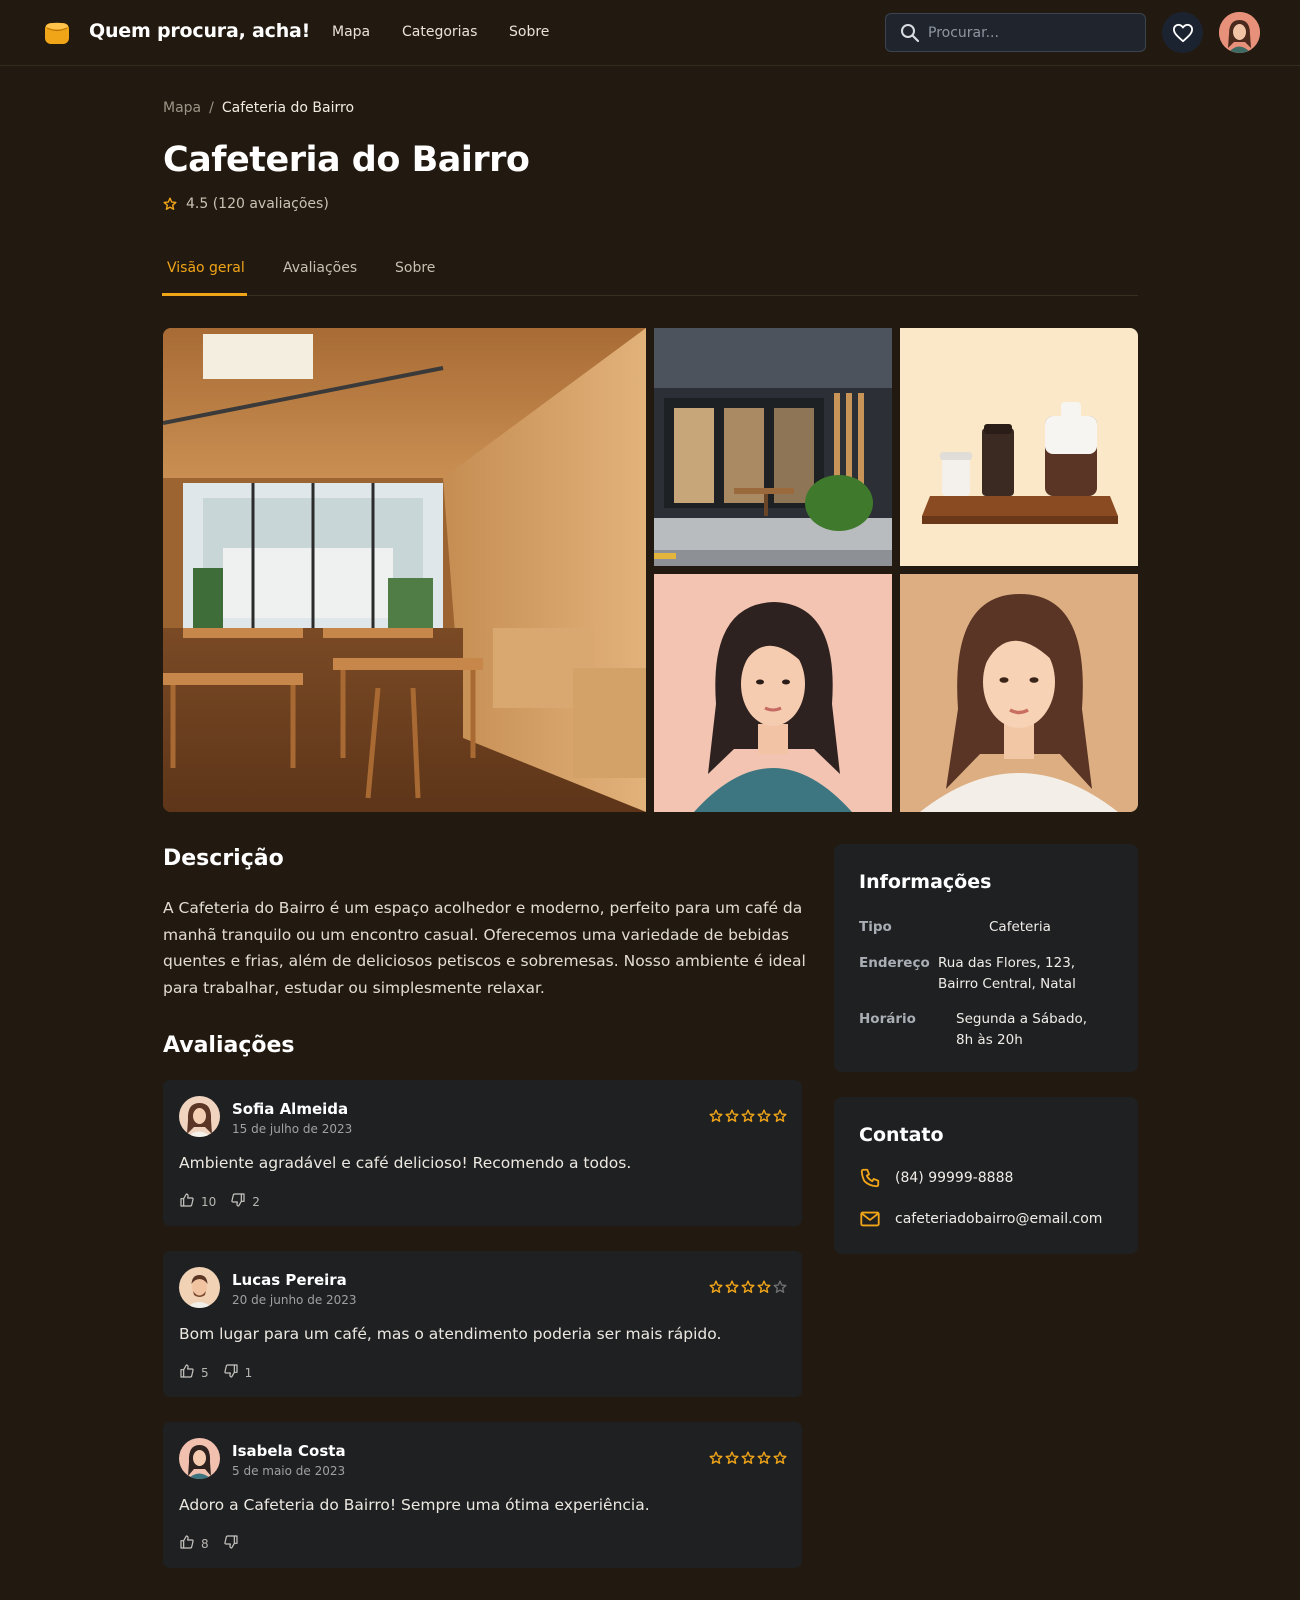 The width and height of the screenshot is (1300, 1600). Describe the element at coordinates (199, 31) in the screenshot. I see `brand-name: Quem procura, acha!` at that location.